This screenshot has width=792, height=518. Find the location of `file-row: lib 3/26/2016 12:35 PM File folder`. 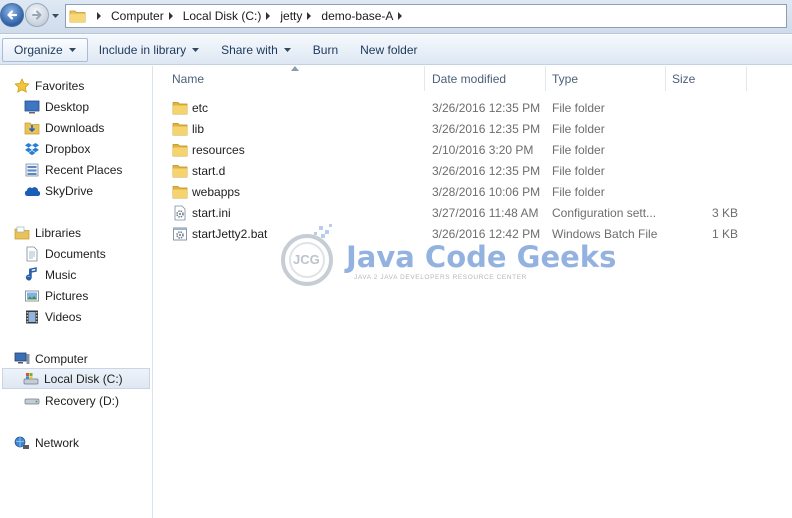

file-row: lib 3/26/2016 12:35 PM File folder is located at coordinates (465, 128).